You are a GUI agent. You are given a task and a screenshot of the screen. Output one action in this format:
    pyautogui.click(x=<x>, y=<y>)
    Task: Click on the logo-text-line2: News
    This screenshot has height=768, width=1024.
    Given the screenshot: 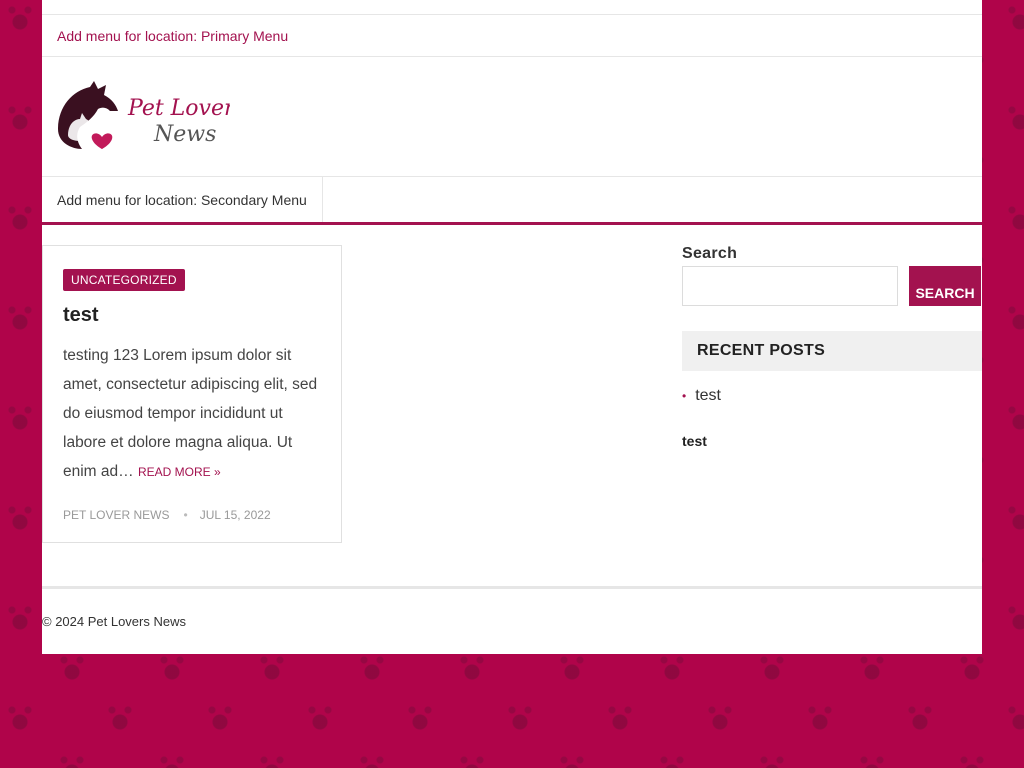 What is the action you would take?
    pyautogui.click(x=184, y=134)
    